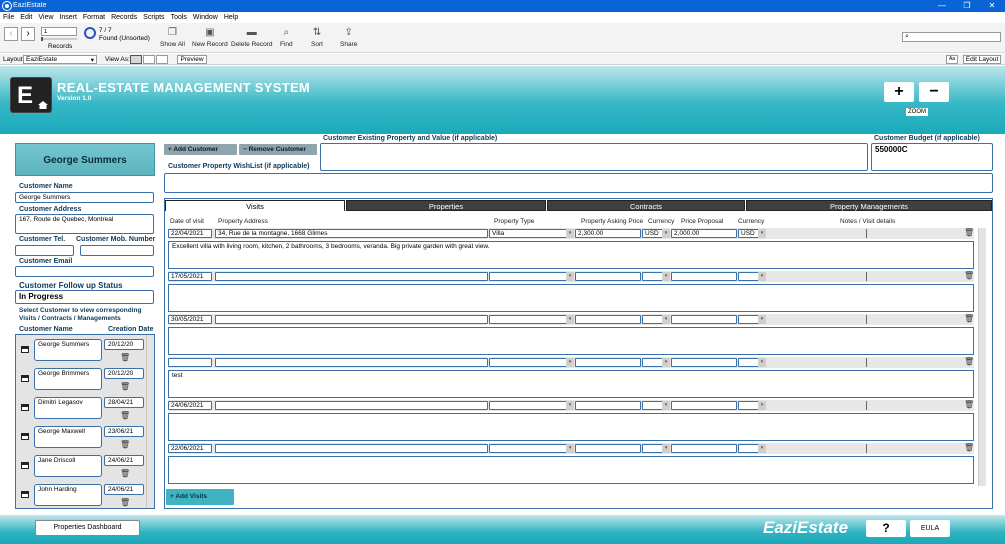  I want to click on remove-customer-button: − Remove Customer, so click(278, 149).